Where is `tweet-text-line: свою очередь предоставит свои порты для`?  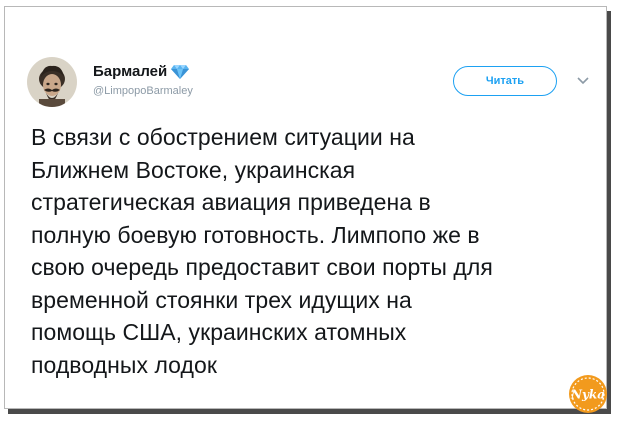 tweet-text-line: свою очередь предоставит свои порты для is located at coordinates (262, 267).